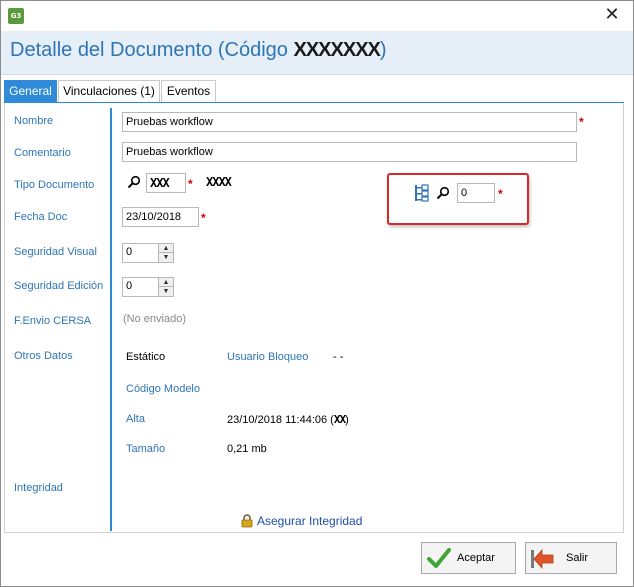 The width and height of the screenshot is (634, 587). Describe the element at coordinates (190, 184) in the screenshot. I see `tipo-required-mark: *` at that location.